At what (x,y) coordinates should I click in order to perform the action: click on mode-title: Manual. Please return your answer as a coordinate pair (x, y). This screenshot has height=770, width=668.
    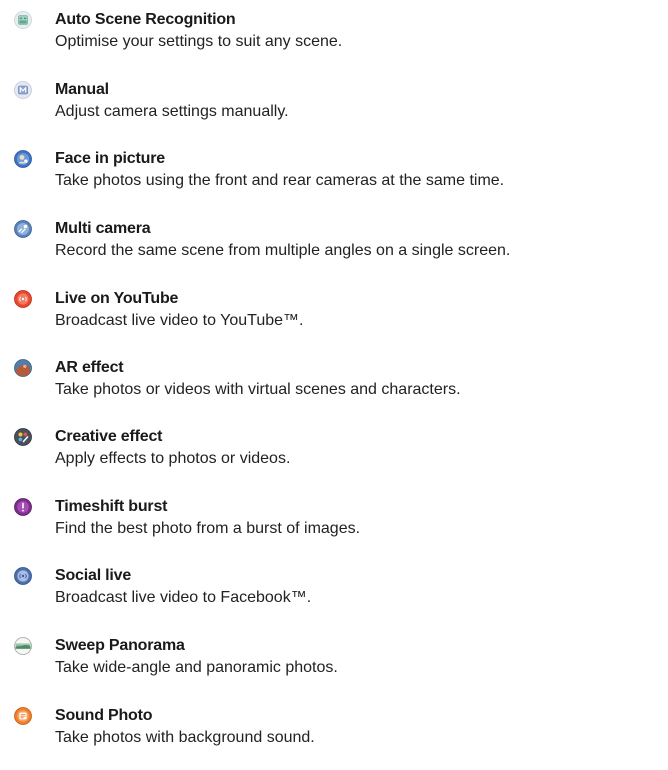
    Looking at the image, I should click on (82, 89).